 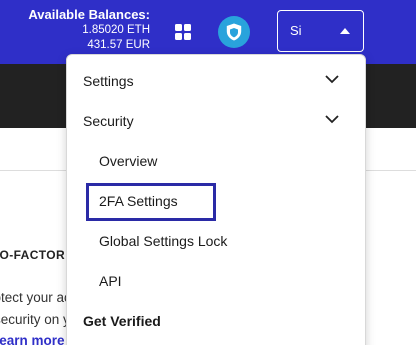 What do you see at coordinates (118, 45) in the screenshot?
I see `balance-eur: 431.57 EUR` at bounding box center [118, 45].